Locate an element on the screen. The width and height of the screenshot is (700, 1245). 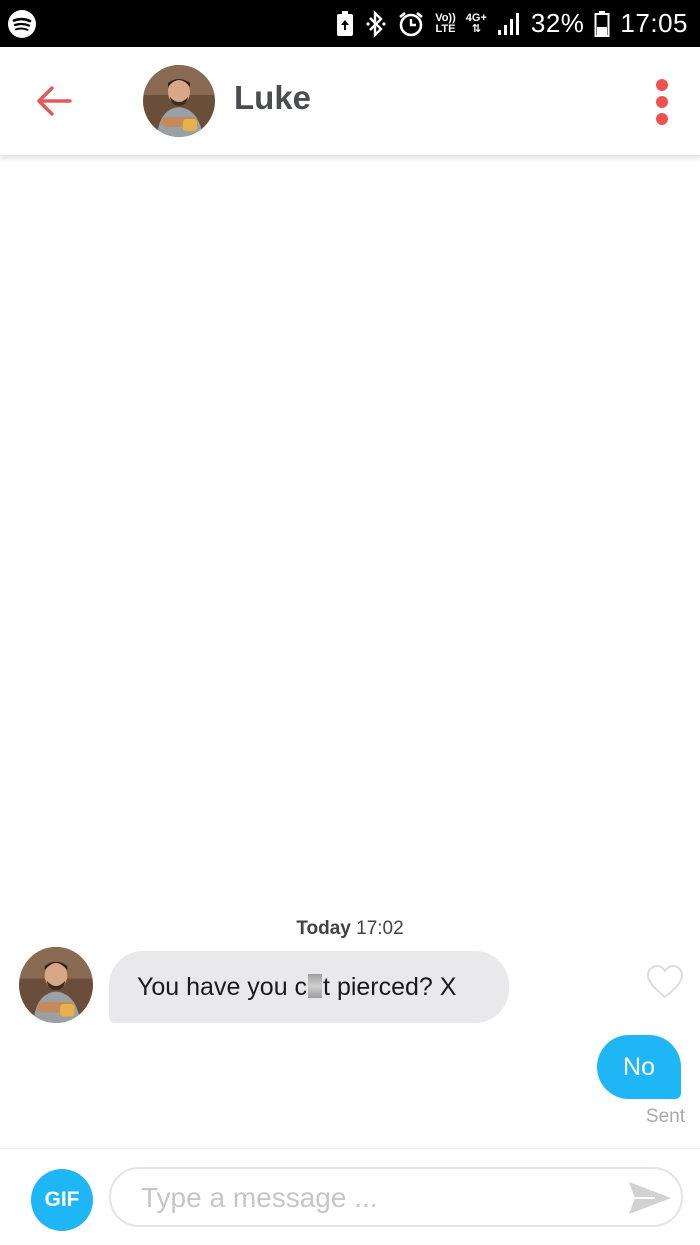
data-arrows-icon: ⇅ is located at coordinates (476, 28).